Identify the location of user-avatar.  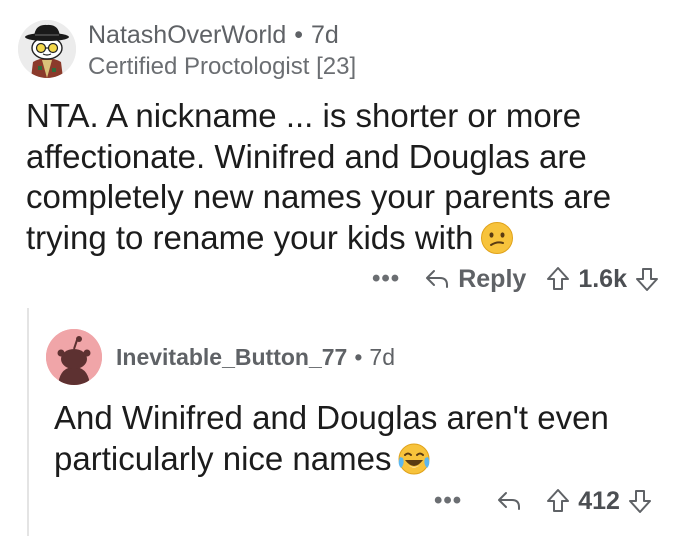
(47, 49).